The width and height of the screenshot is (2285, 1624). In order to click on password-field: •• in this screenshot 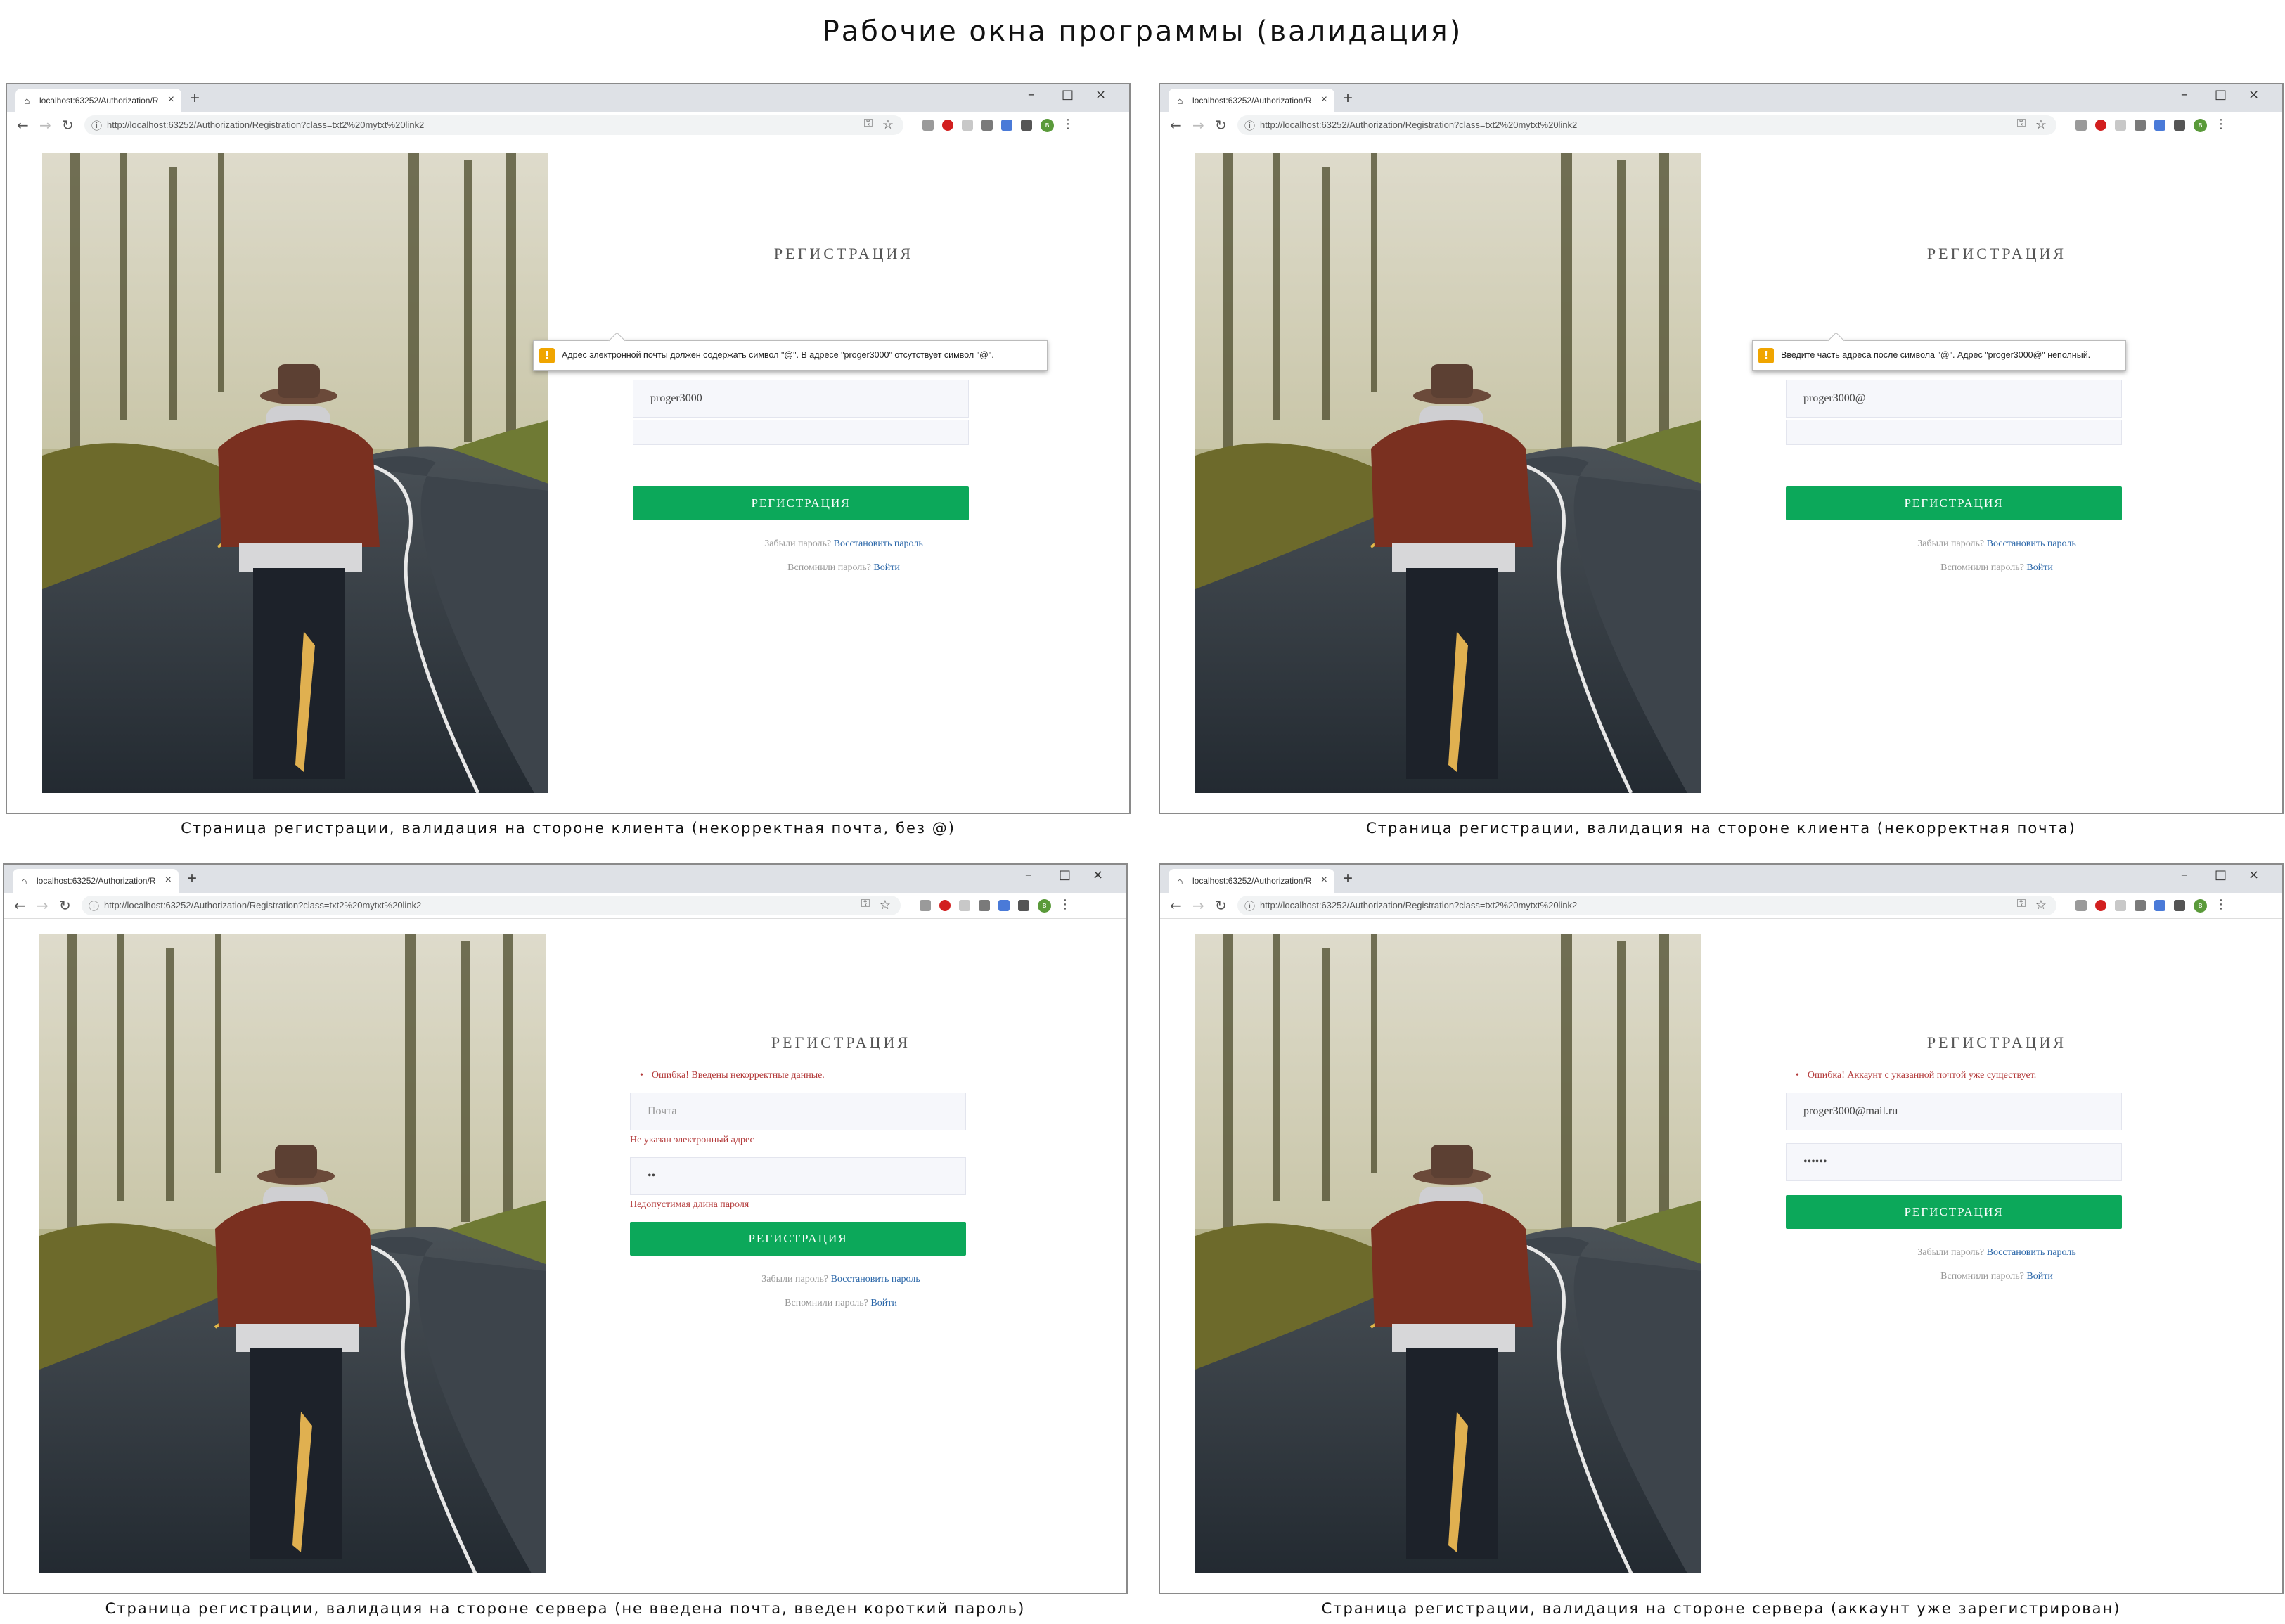, I will do `click(798, 1176)`.